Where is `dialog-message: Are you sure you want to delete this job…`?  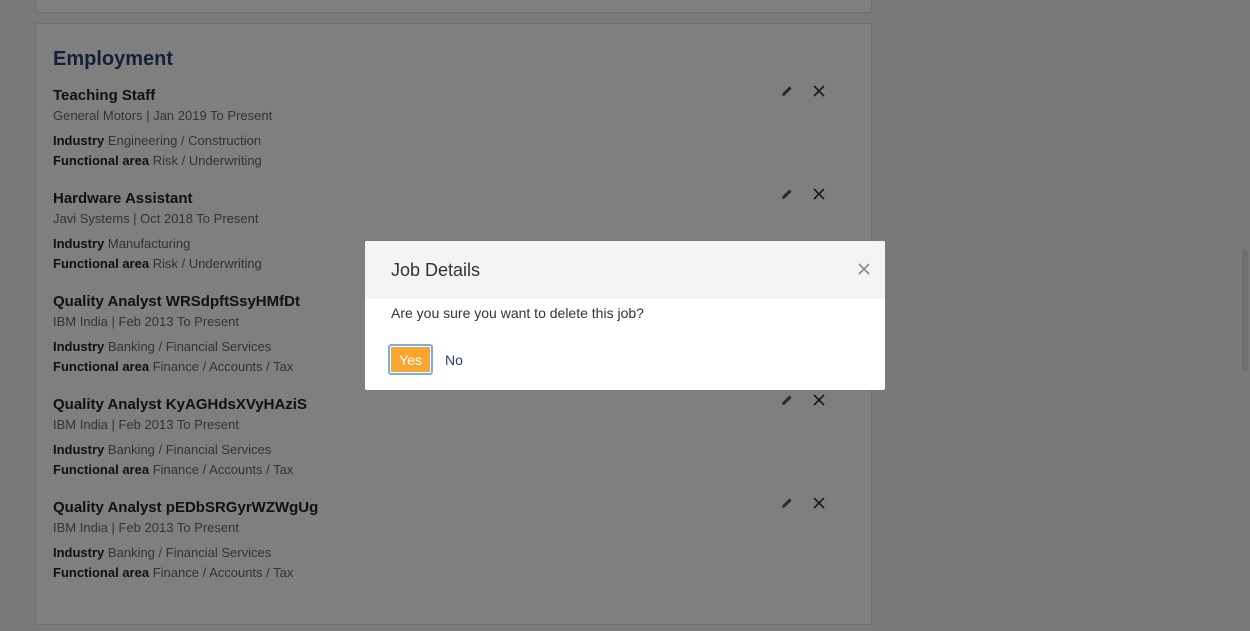
dialog-message: Are you sure you want to delete this job… is located at coordinates (517, 313).